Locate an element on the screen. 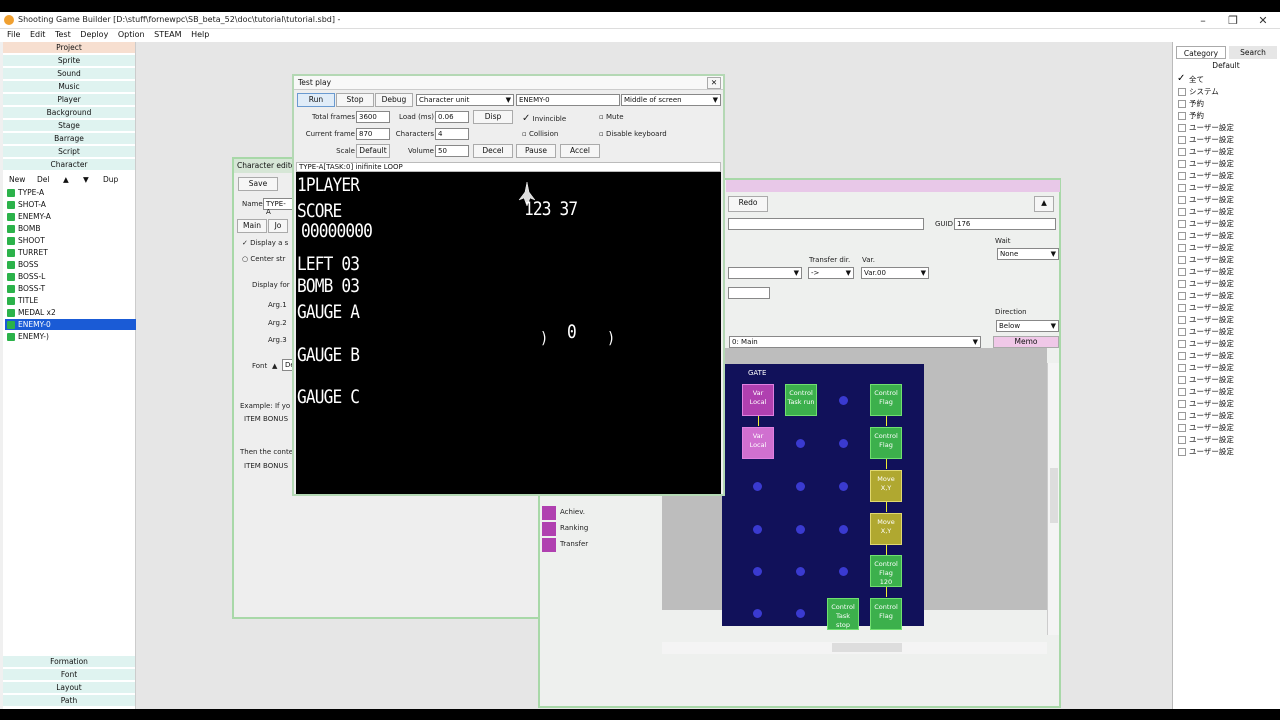 The height and width of the screenshot is (720, 1280). guid-field: 176 is located at coordinates (1005, 224).